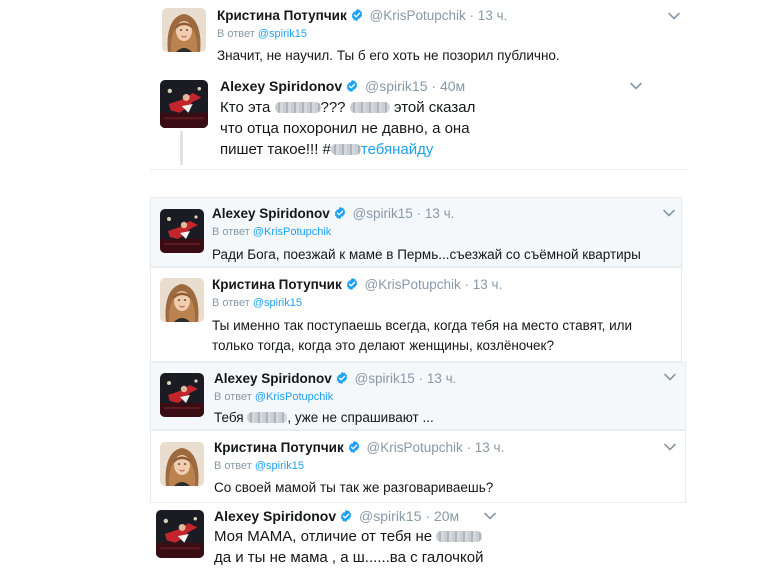 The width and height of the screenshot is (760, 570). Describe the element at coordinates (335, 107) in the screenshot. I see `text-segment: ???` at that location.